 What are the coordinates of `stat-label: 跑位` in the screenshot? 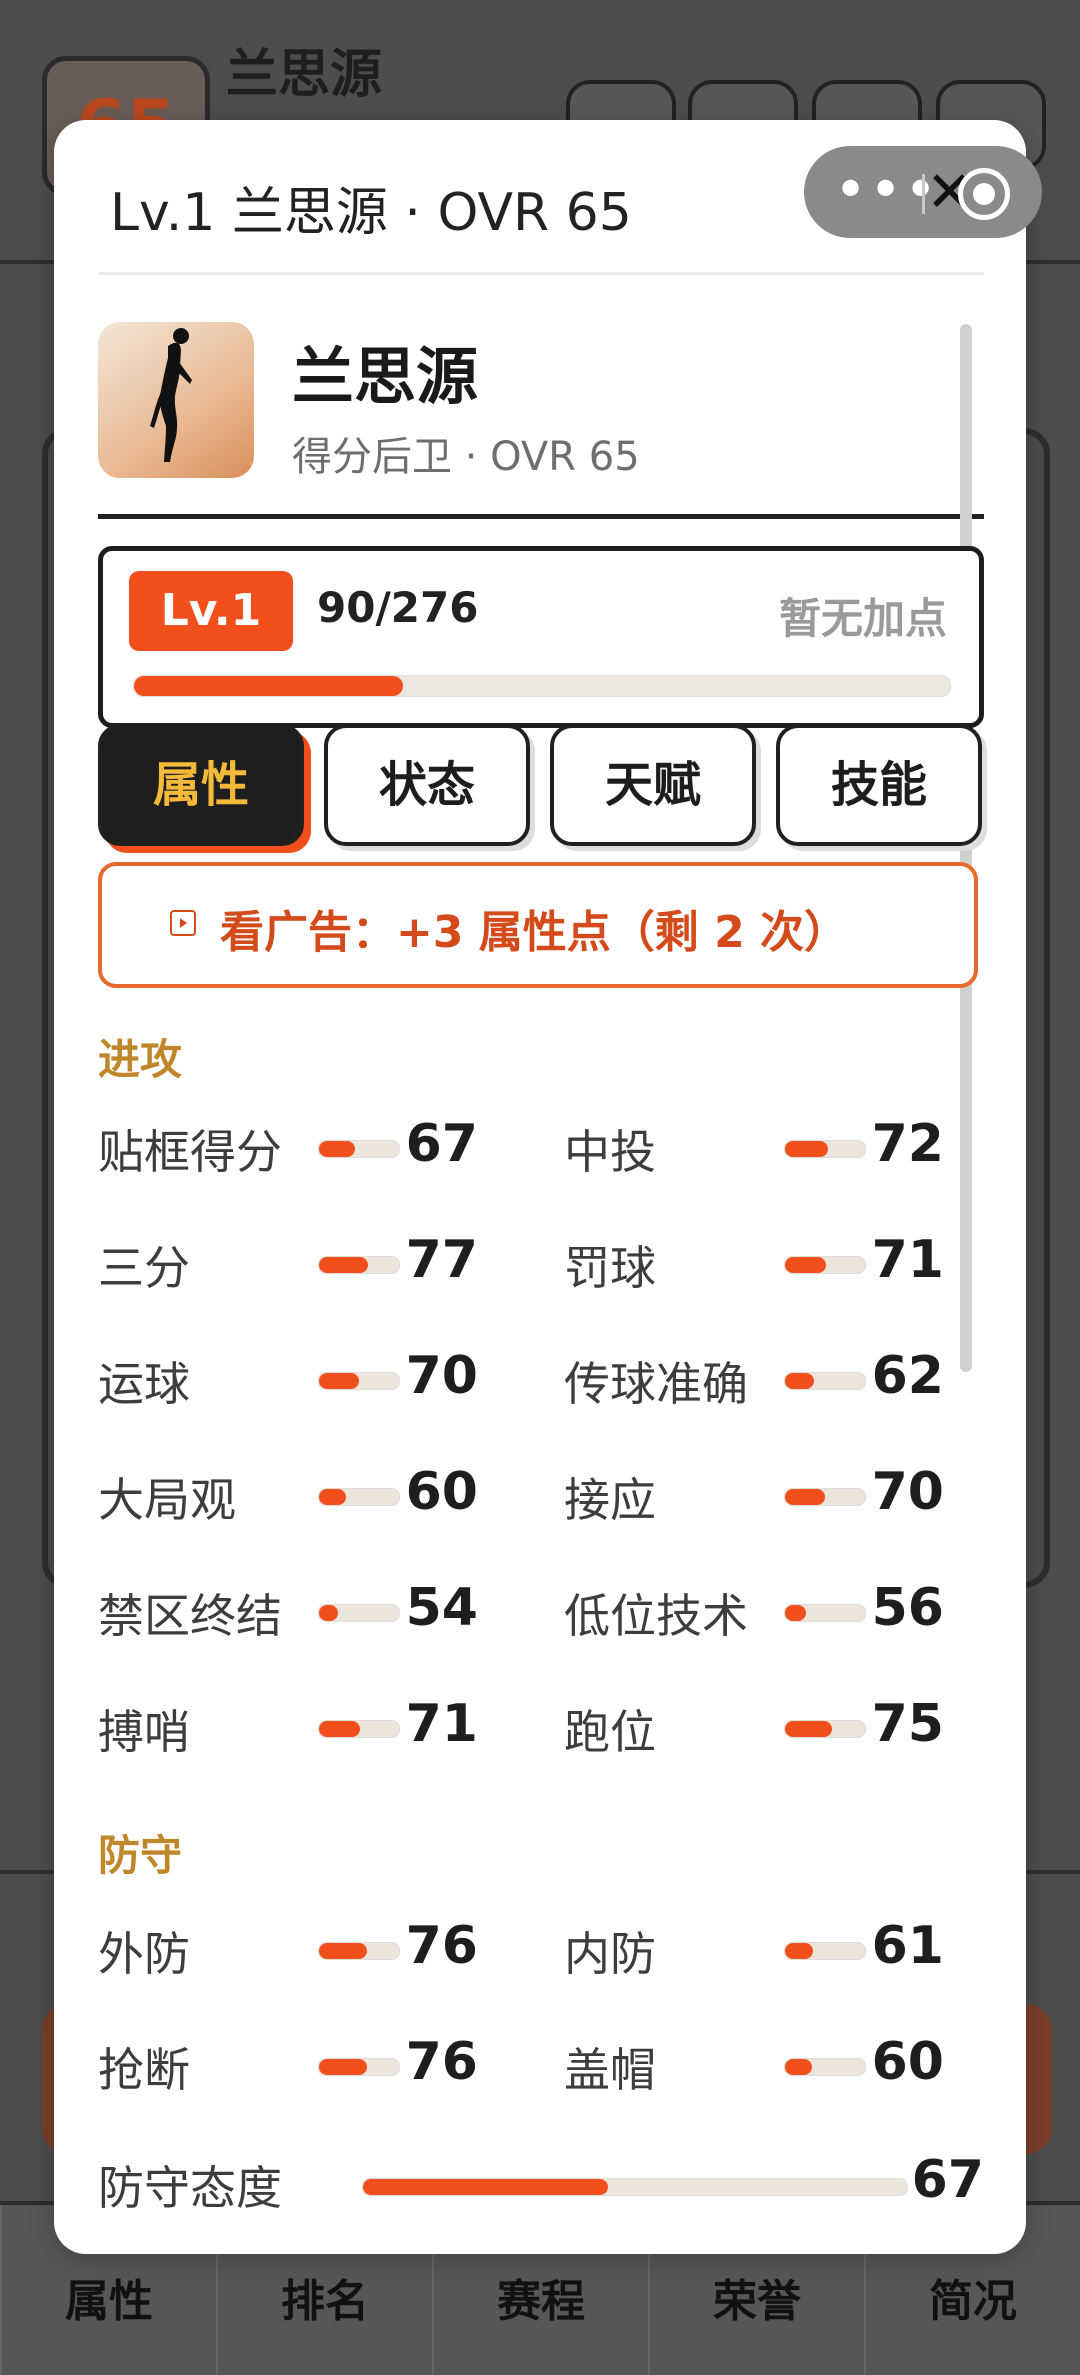 It's located at (610, 1732).